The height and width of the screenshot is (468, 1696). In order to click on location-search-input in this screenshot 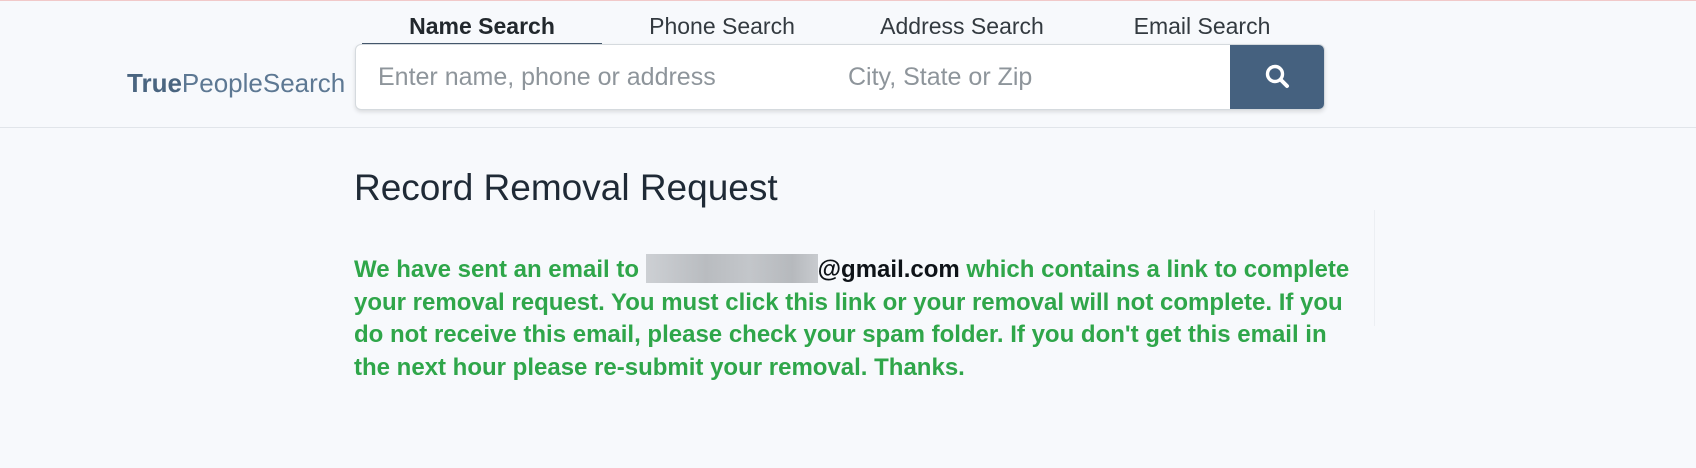, I will do `click(1023, 77)`.